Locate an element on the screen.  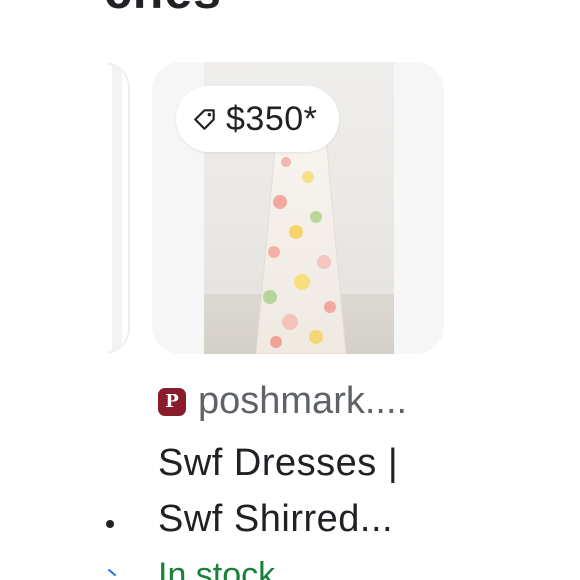
product-title-line-1: Swf Dresses | is located at coordinates (278, 463).